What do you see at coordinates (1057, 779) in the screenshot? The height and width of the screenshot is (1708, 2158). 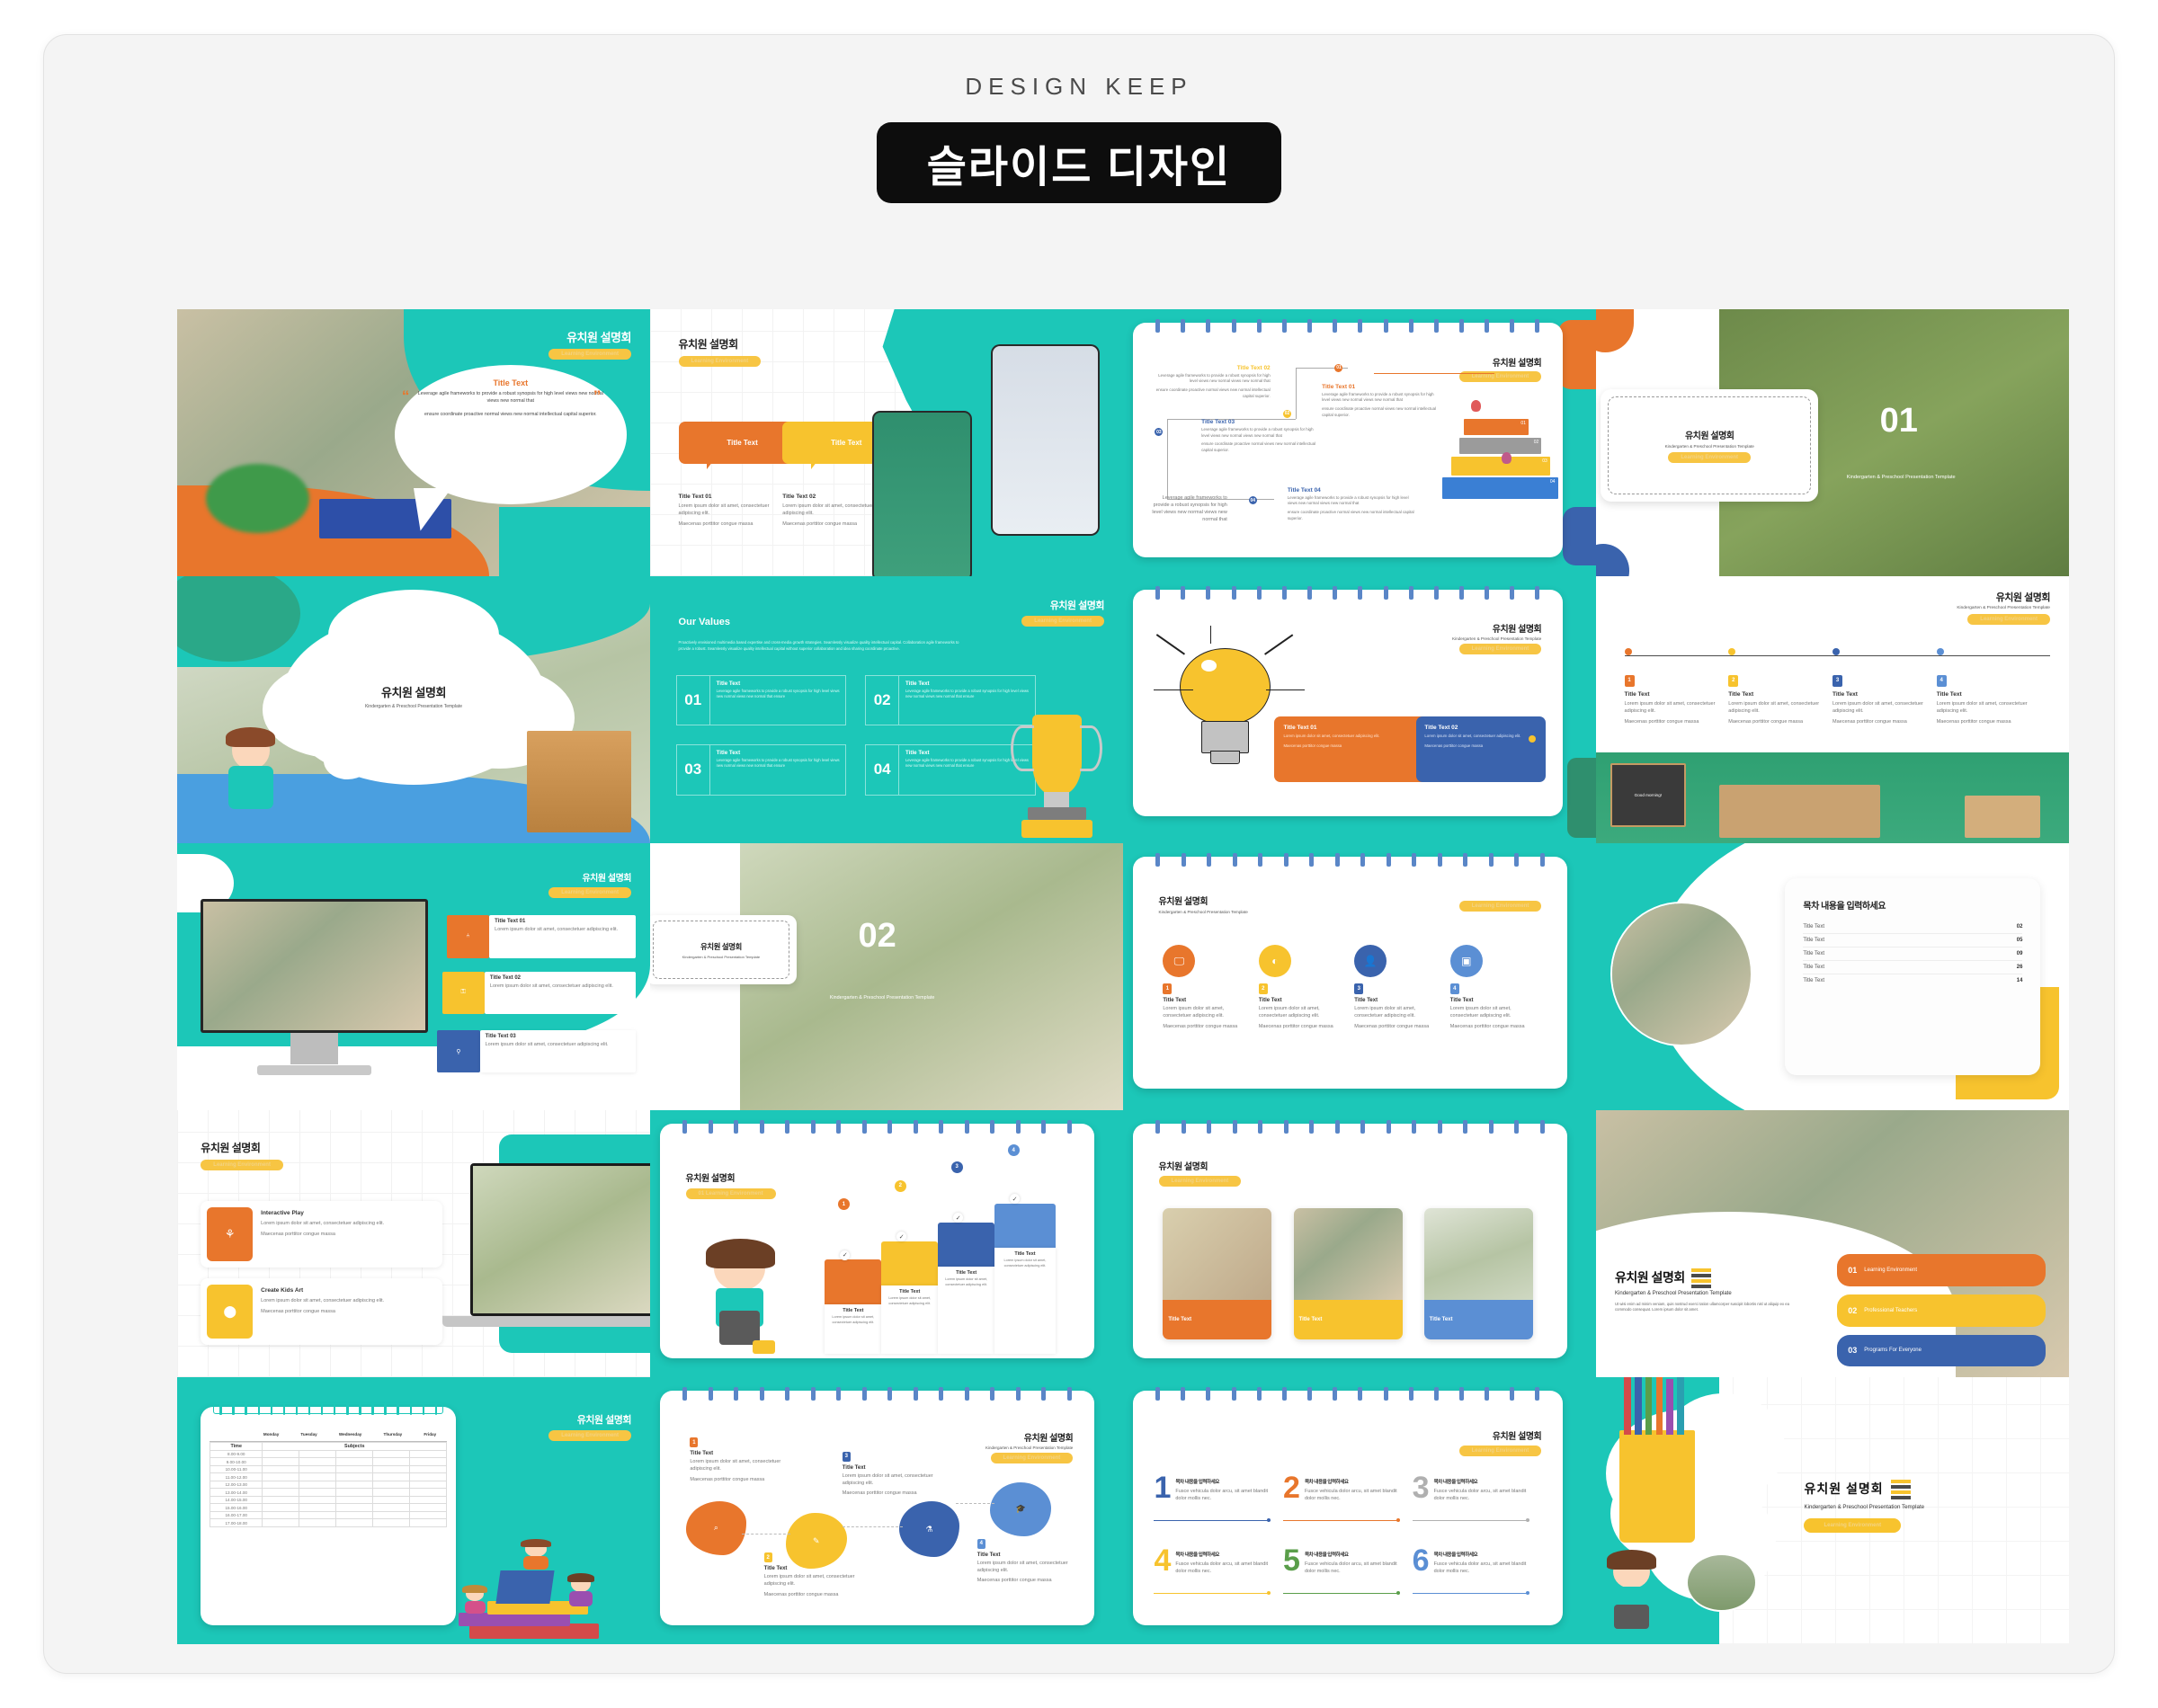 I see `trophy-icon` at bounding box center [1057, 779].